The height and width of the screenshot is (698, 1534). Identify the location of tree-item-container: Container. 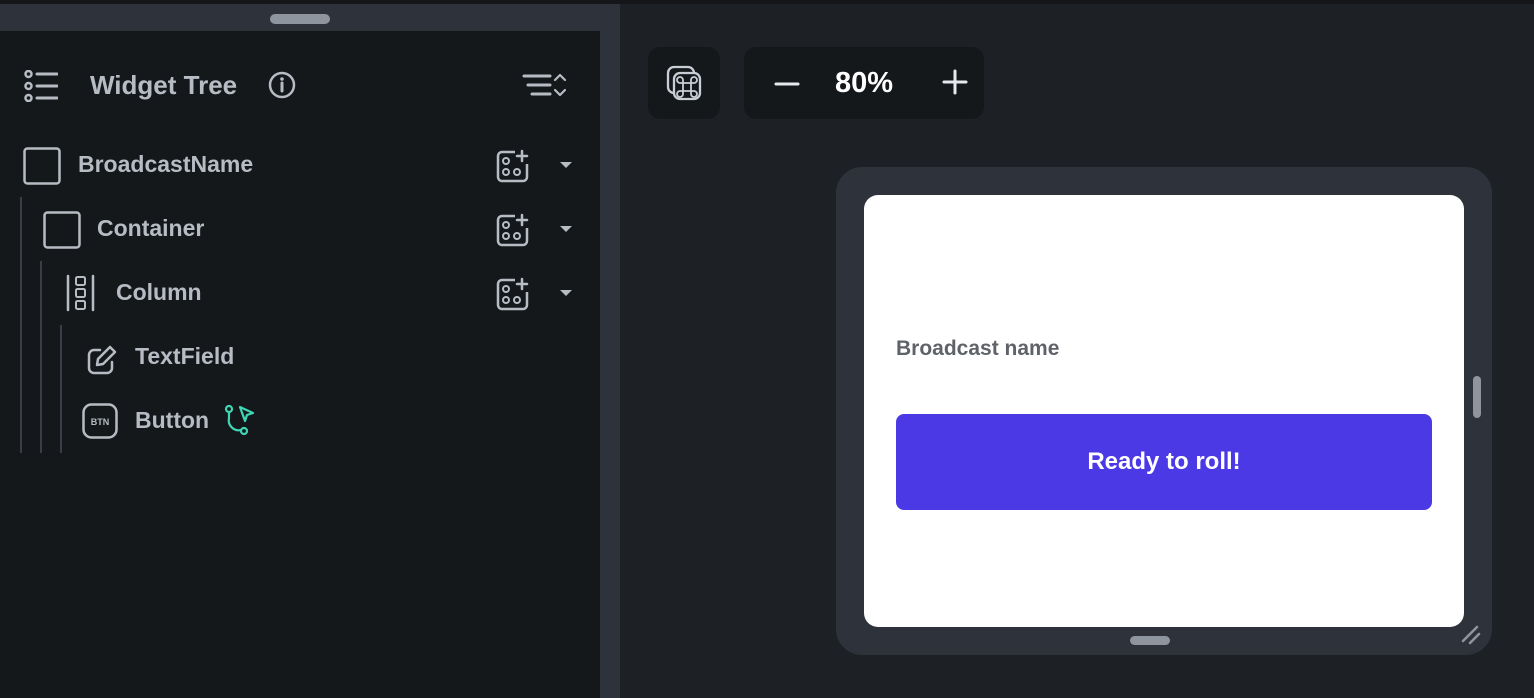
(300, 229).